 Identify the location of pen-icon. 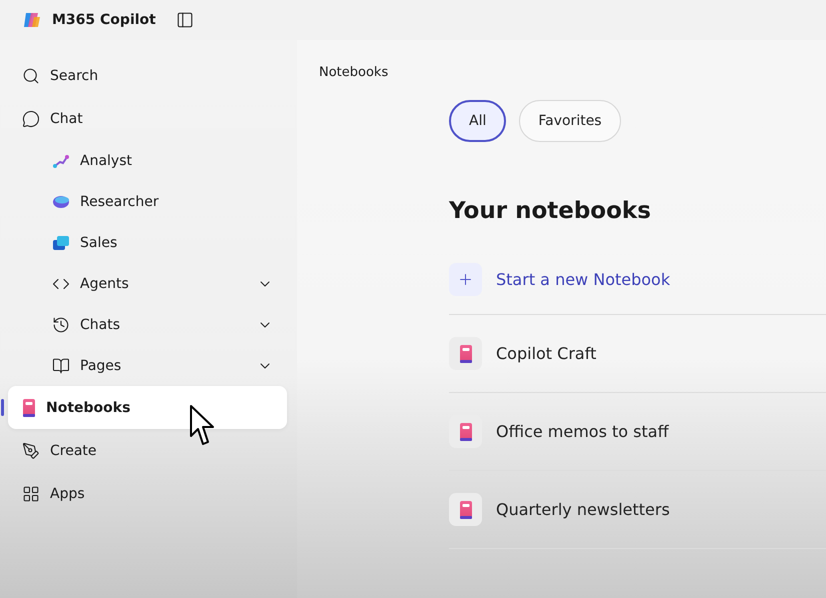
(31, 451).